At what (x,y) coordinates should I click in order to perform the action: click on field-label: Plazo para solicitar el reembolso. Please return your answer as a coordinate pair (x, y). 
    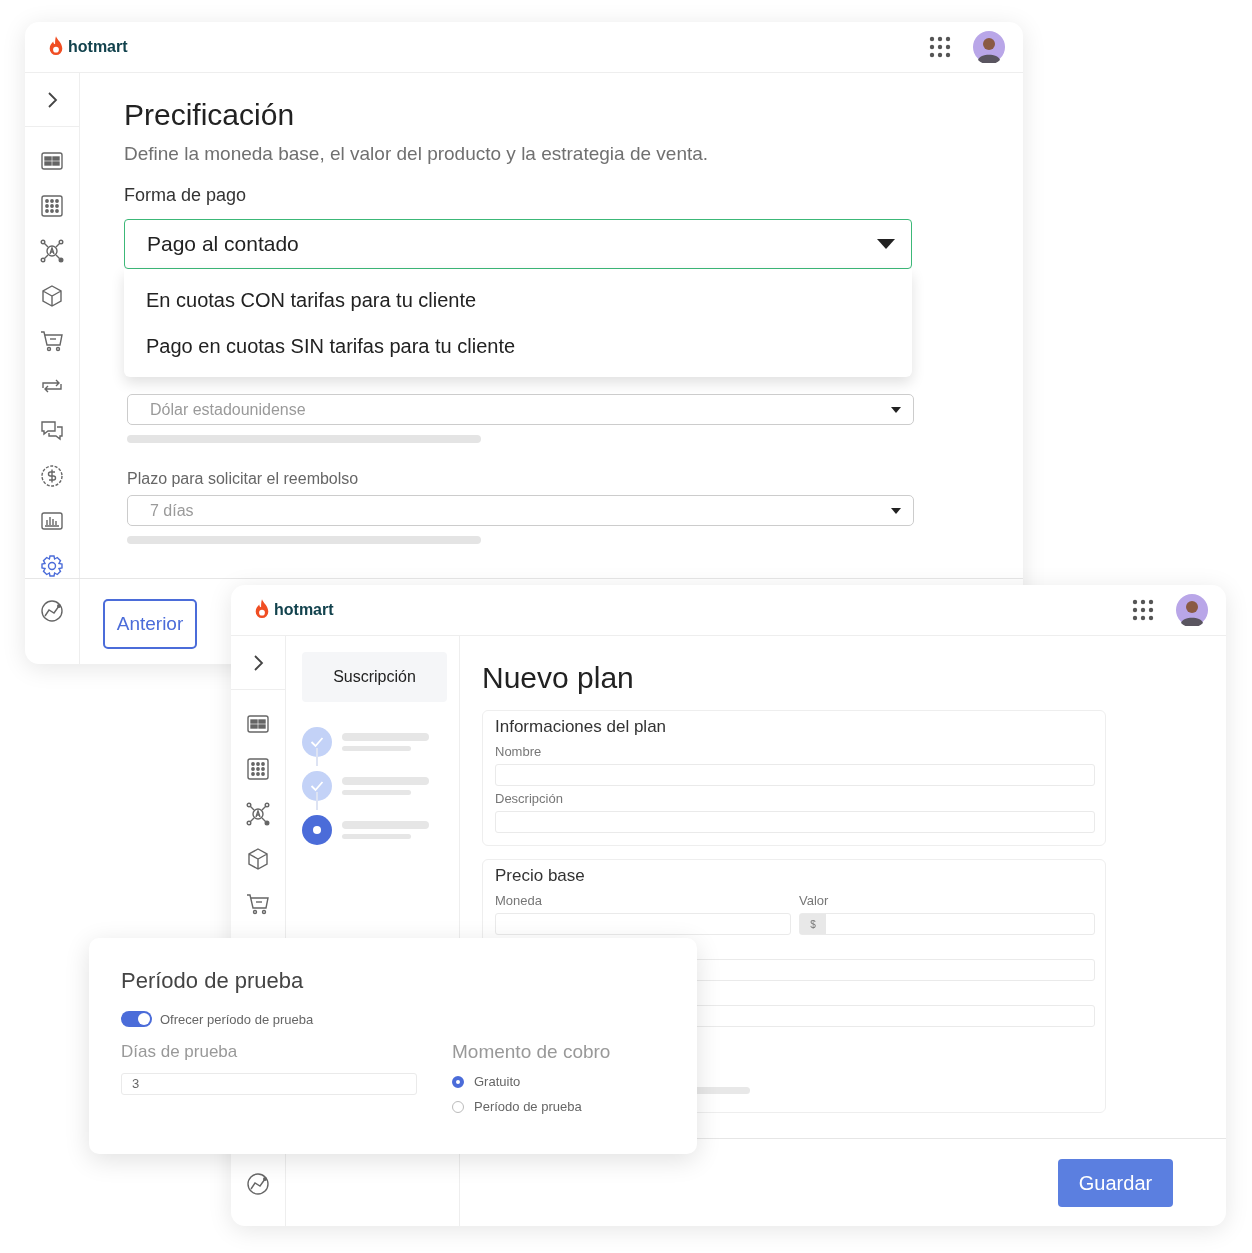
    Looking at the image, I should click on (243, 479).